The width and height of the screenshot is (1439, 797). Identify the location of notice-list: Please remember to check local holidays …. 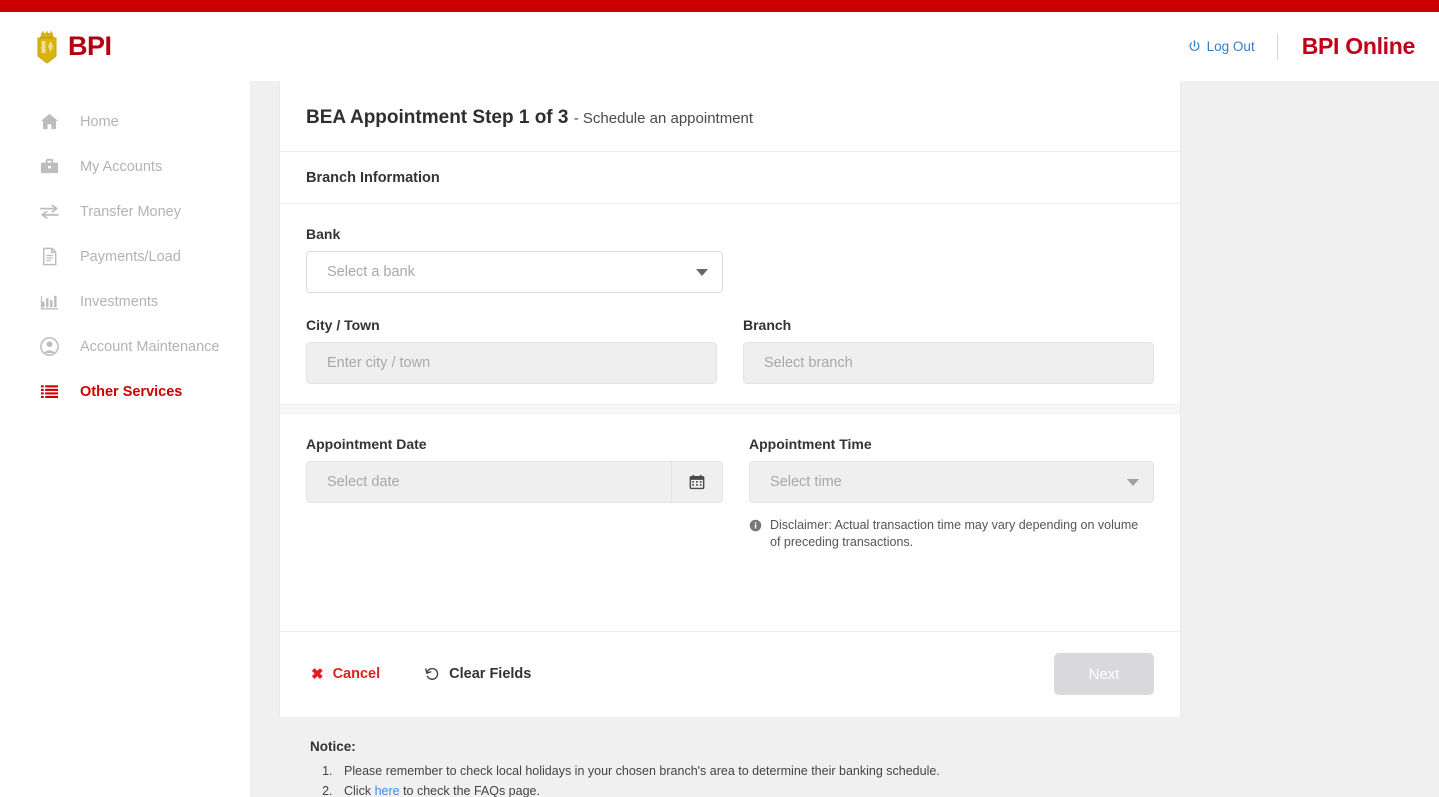
(874, 779).